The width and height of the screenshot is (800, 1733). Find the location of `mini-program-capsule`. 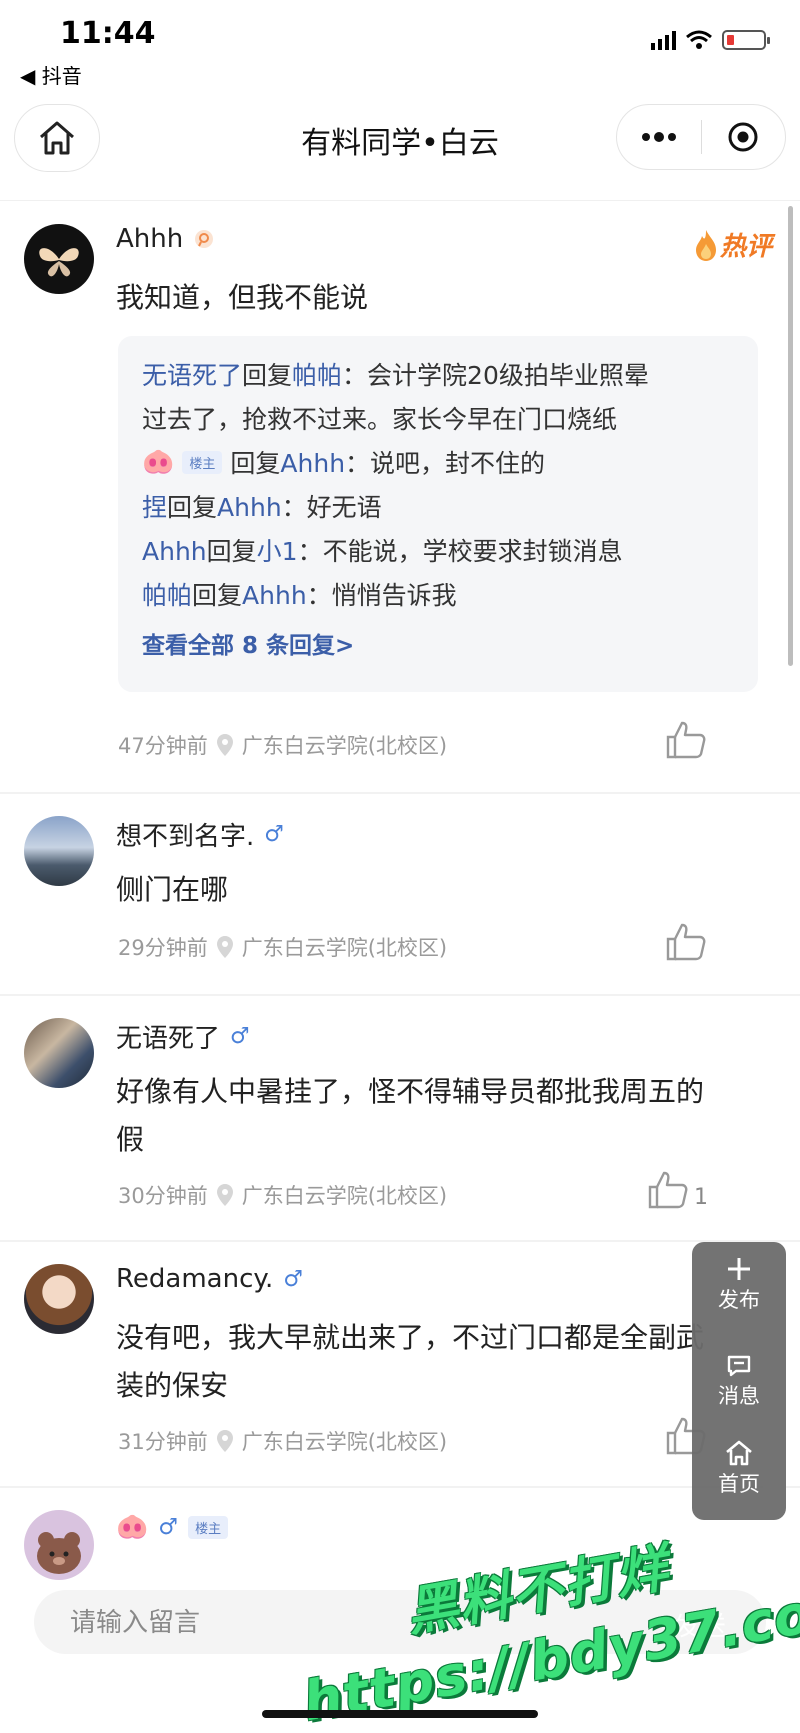

mini-program-capsule is located at coordinates (701, 137).